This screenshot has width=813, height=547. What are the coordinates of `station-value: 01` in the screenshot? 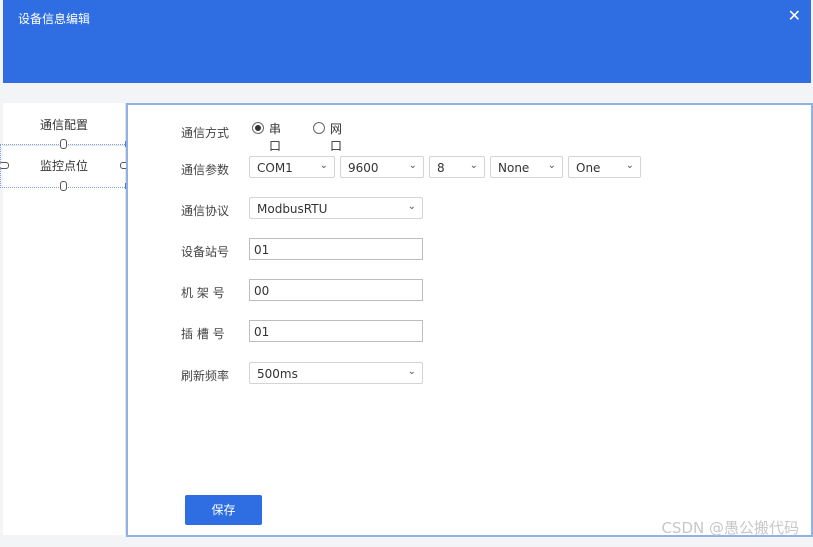 It's located at (262, 250).